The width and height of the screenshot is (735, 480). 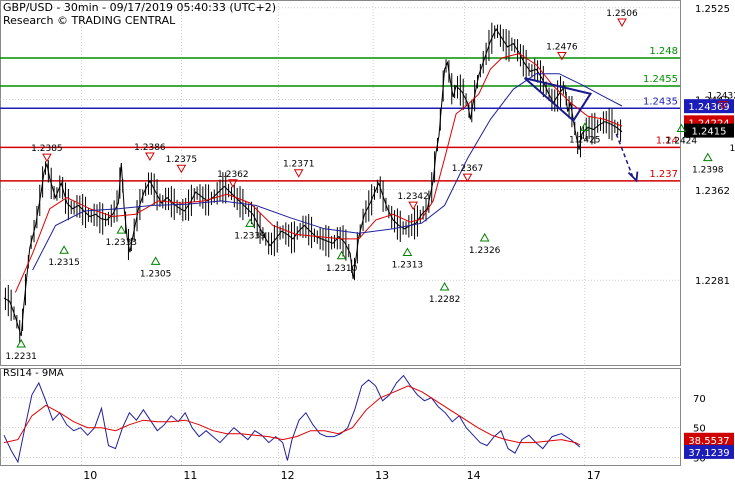 I want to click on rsi-line, so click(x=292, y=419).